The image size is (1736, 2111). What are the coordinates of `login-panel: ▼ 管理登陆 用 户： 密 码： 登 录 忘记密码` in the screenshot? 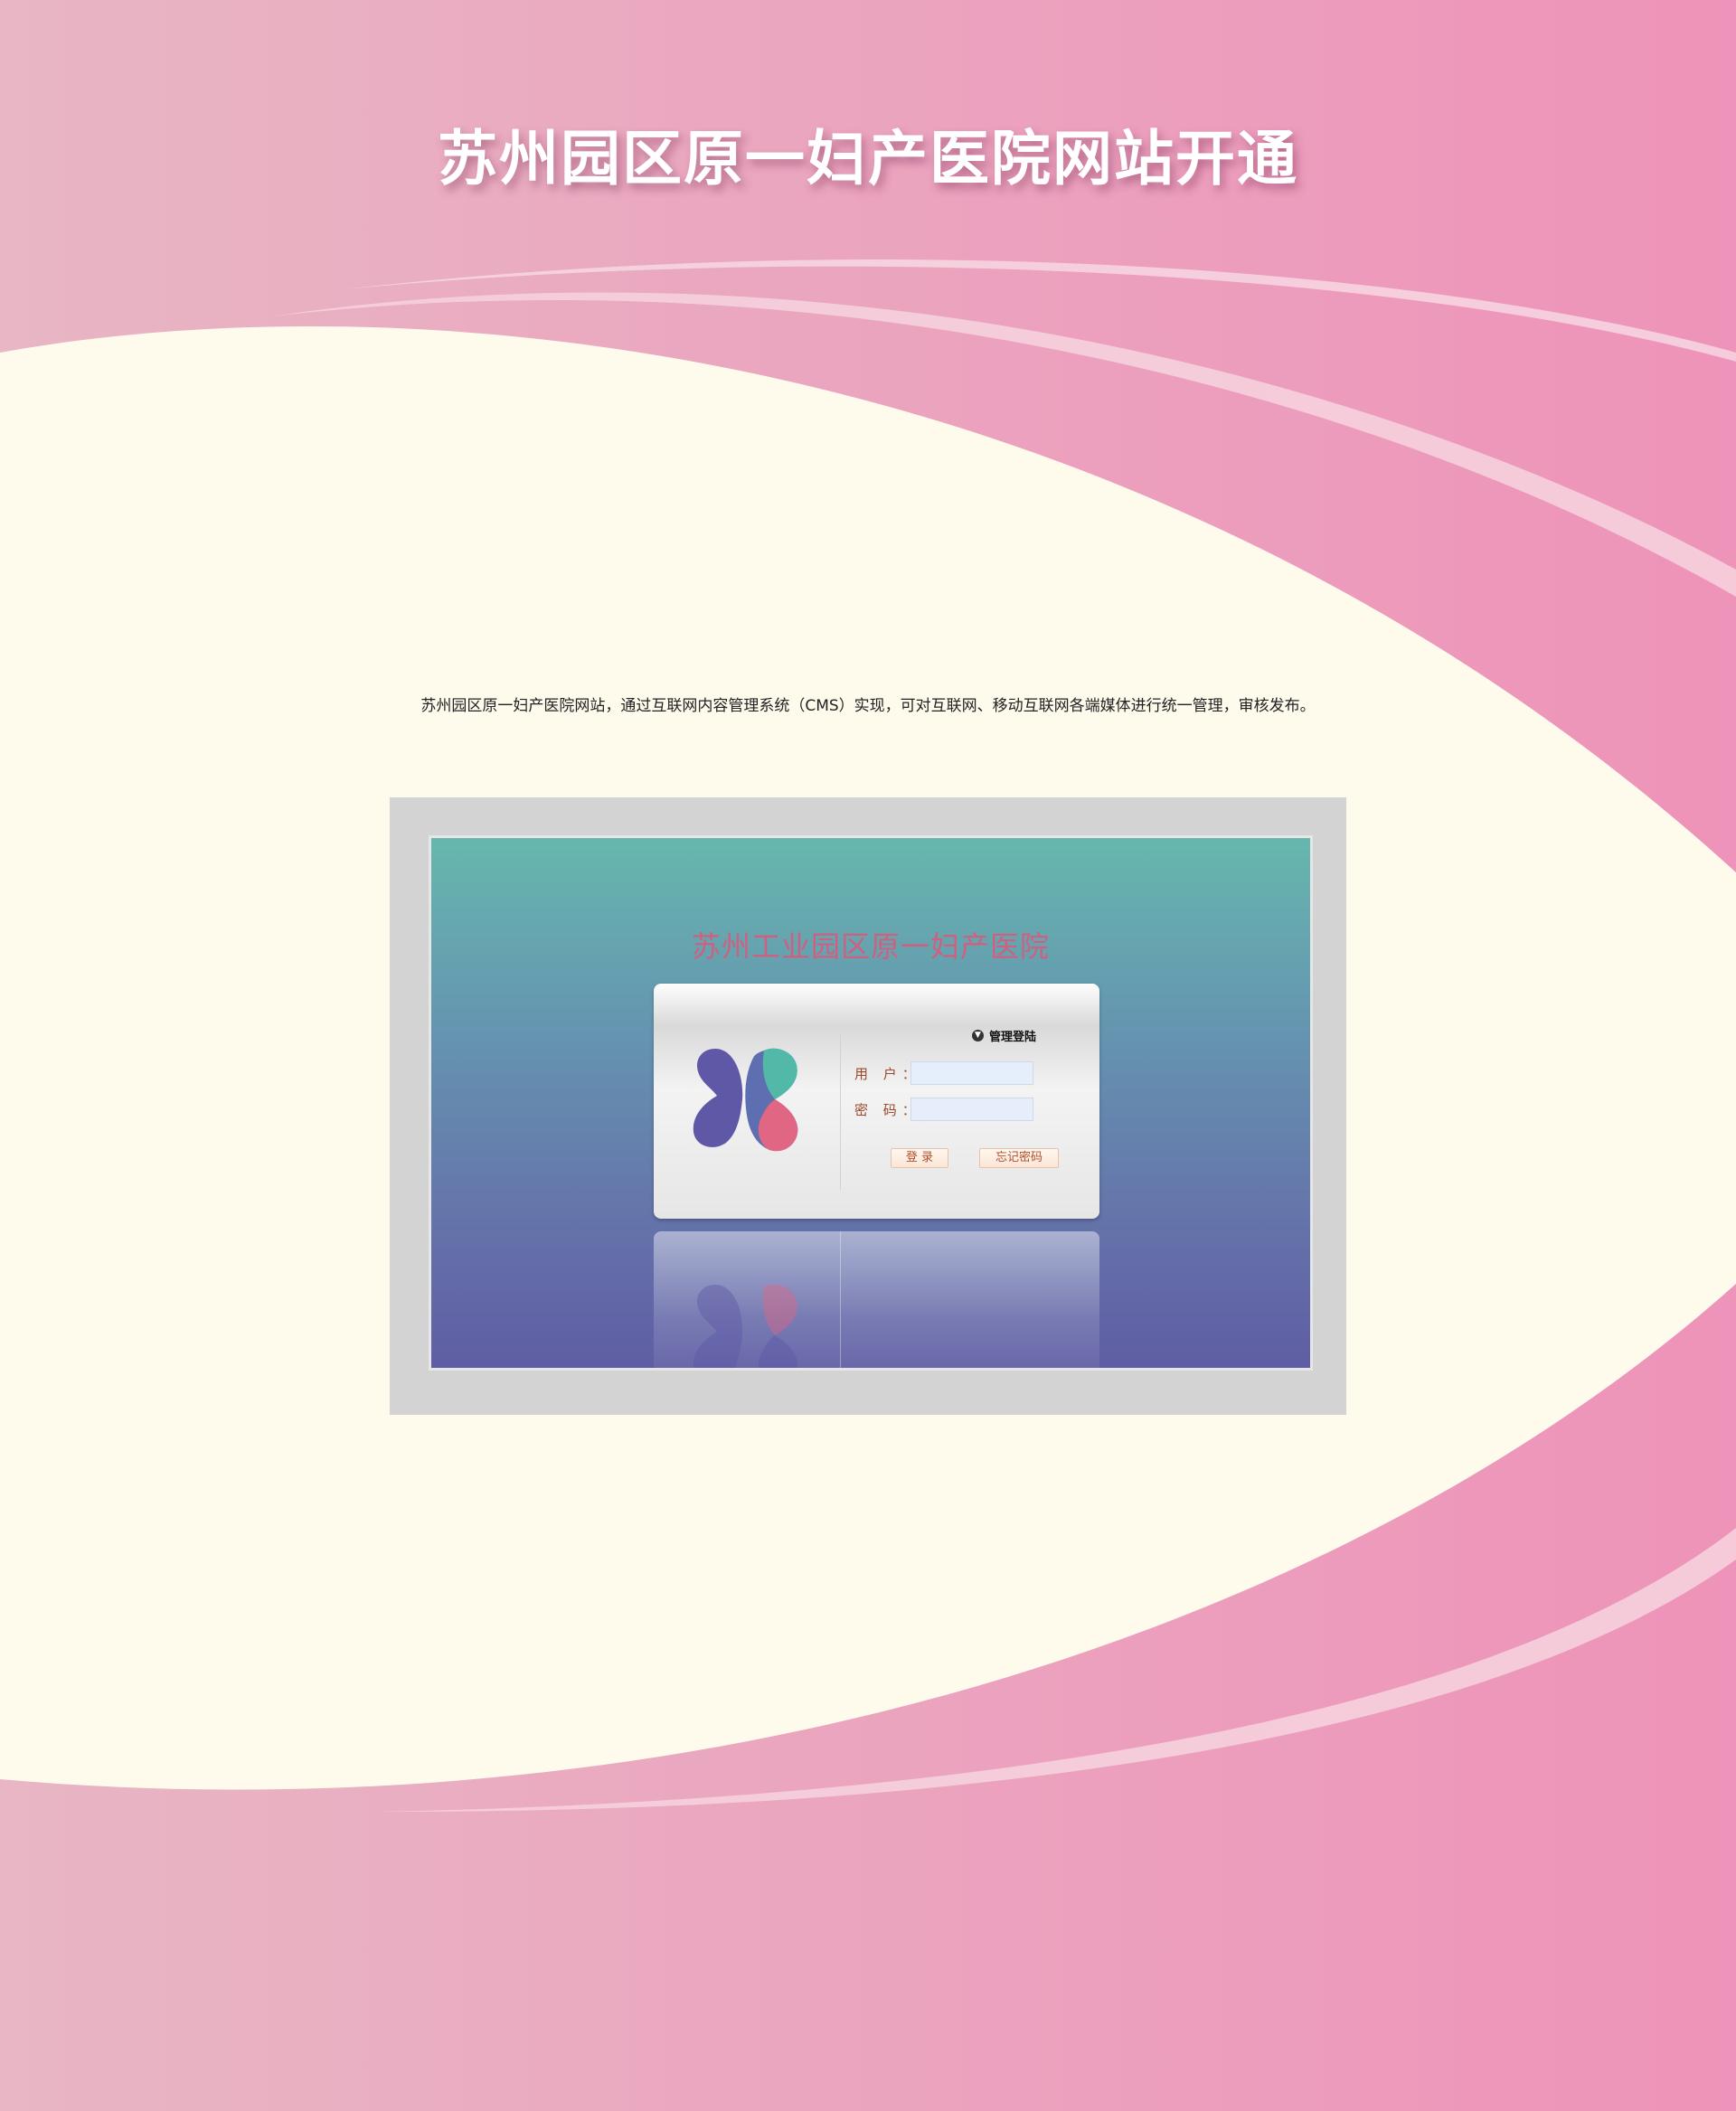 It's located at (877, 1102).